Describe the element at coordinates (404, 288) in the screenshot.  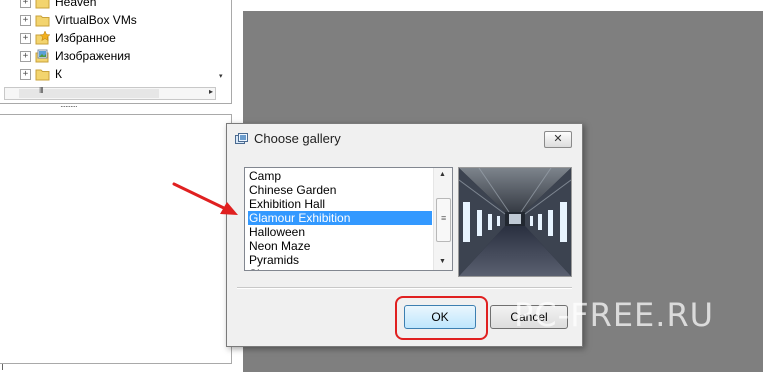
I see `dialog-separator` at that location.